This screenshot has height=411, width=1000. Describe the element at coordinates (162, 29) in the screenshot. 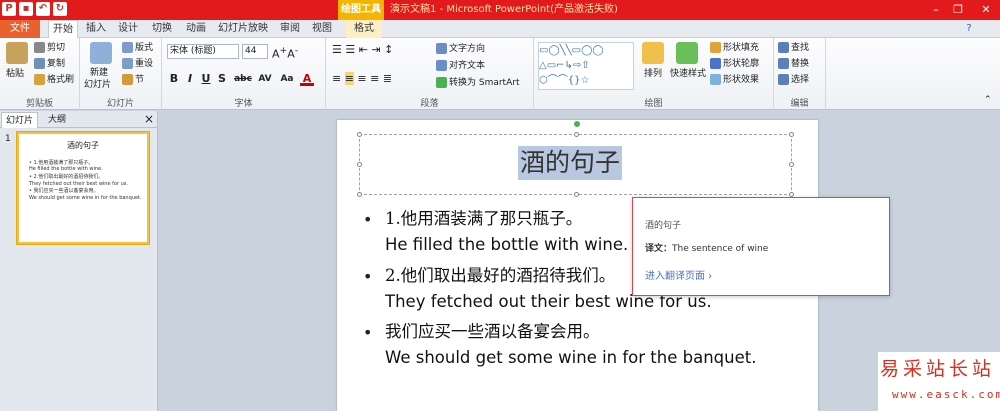

I see `tab-transitions: 切换` at that location.